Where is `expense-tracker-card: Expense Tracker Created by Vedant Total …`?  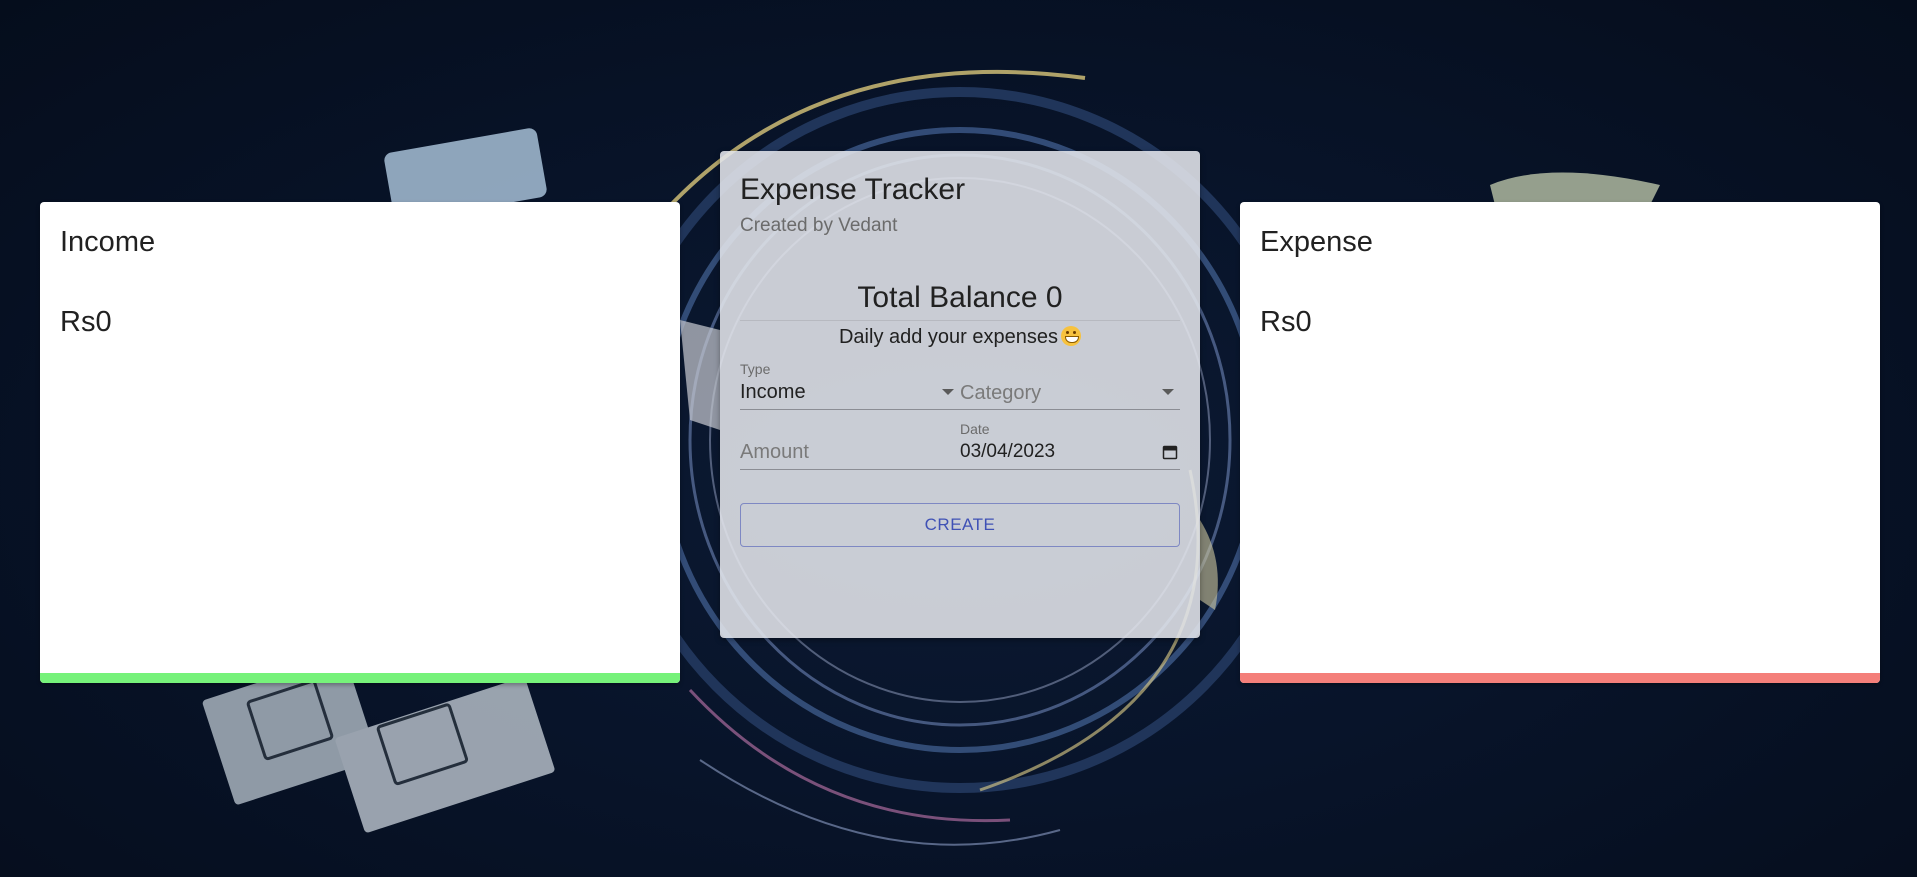 expense-tracker-card: Expense Tracker Created by Vedant Total … is located at coordinates (960, 394).